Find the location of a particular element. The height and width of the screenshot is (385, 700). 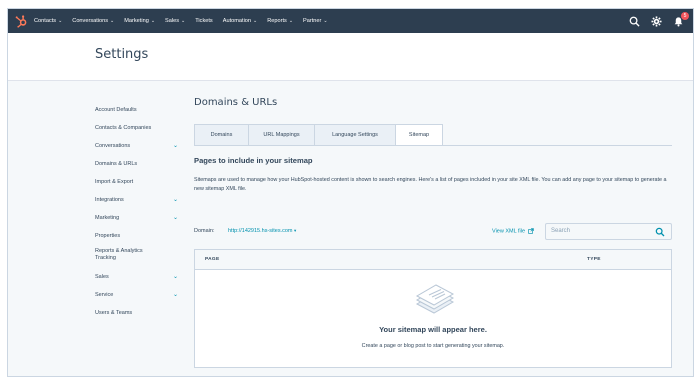

nav-item-label: Automation is located at coordinates (237, 21).